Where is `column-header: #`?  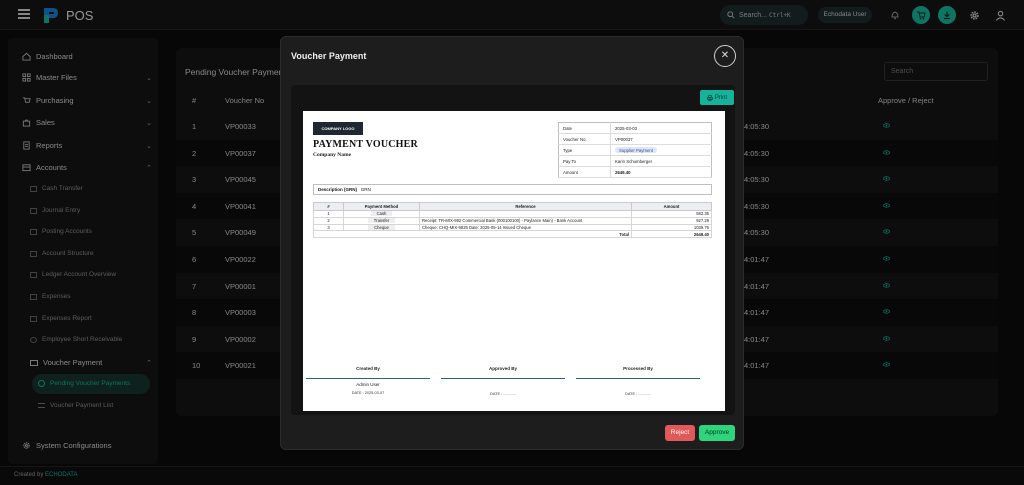
column-header: # is located at coordinates (328, 206).